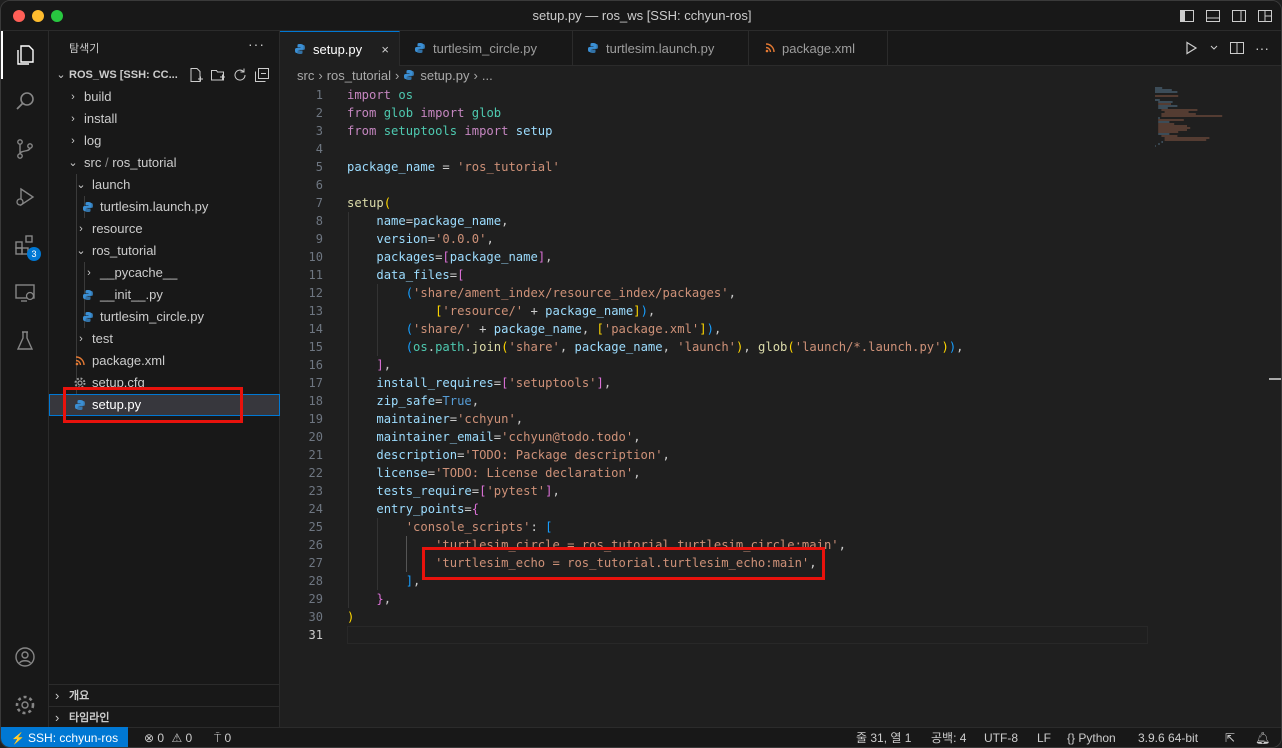 This screenshot has height=748, width=1282. What do you see at coordinates (164, 229) in the screenshot?
I see `tree-folder-resource: › resource` at bounding box center [164, 229].